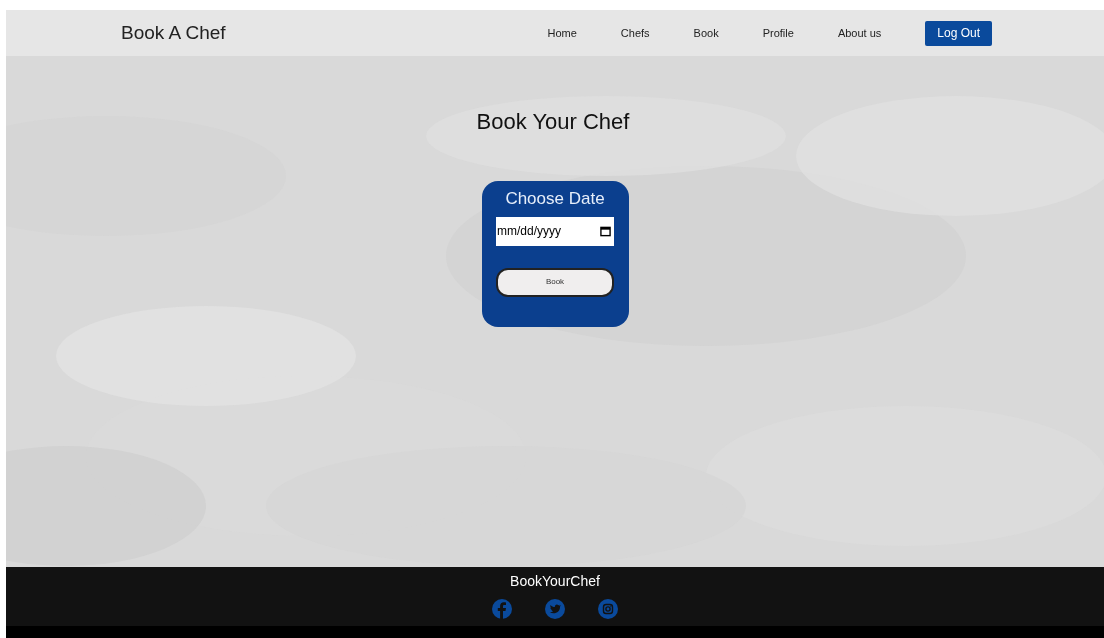 The height and width of the screenshot is (638, 1104). I want to click on date-field: mm/dd/yyyy, so click(555, 231).